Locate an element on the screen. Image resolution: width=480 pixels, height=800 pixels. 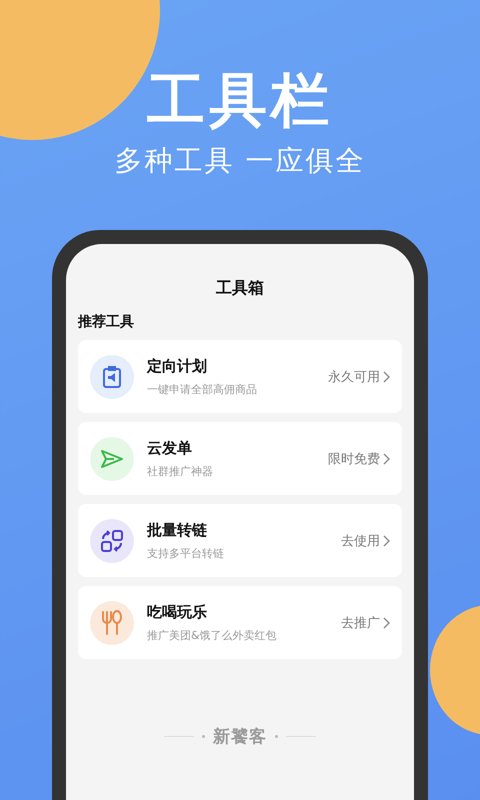
footer-logo: 新饕客 is located at coordinates (240, 737).